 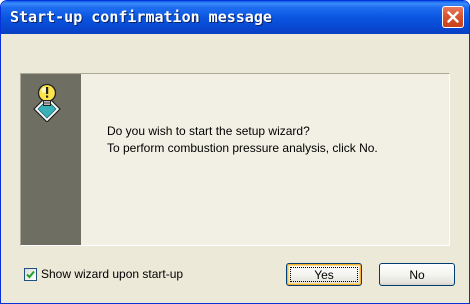 I want to click on show-wizard-option: Show wizard upon start-up, so click(x=103, y=274).